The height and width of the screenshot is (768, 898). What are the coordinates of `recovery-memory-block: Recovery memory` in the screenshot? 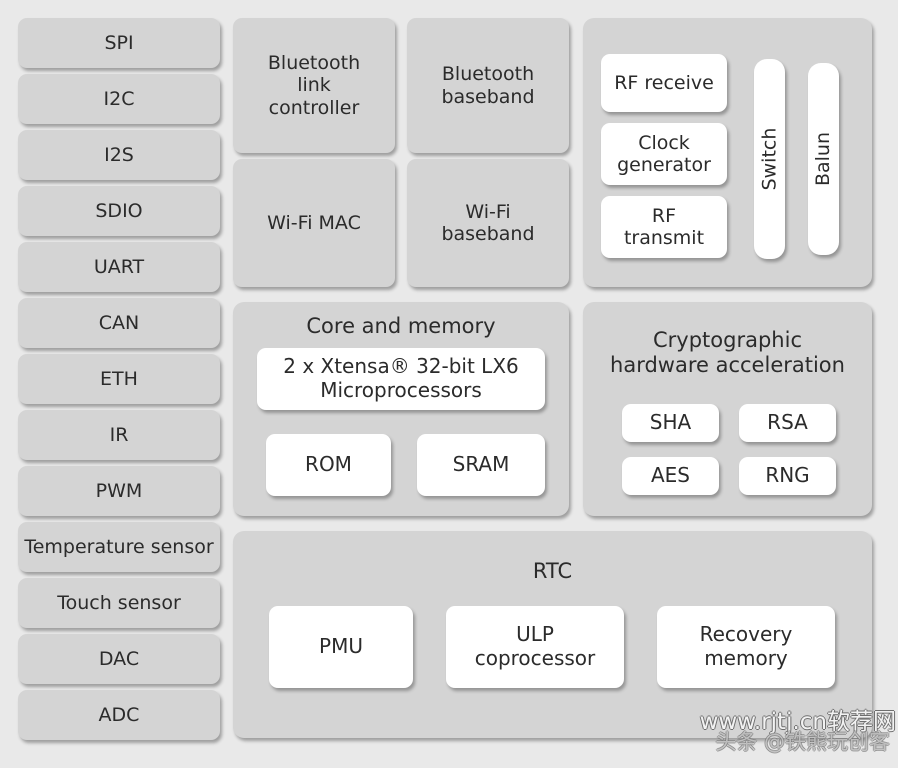 It's located at (746, 647).